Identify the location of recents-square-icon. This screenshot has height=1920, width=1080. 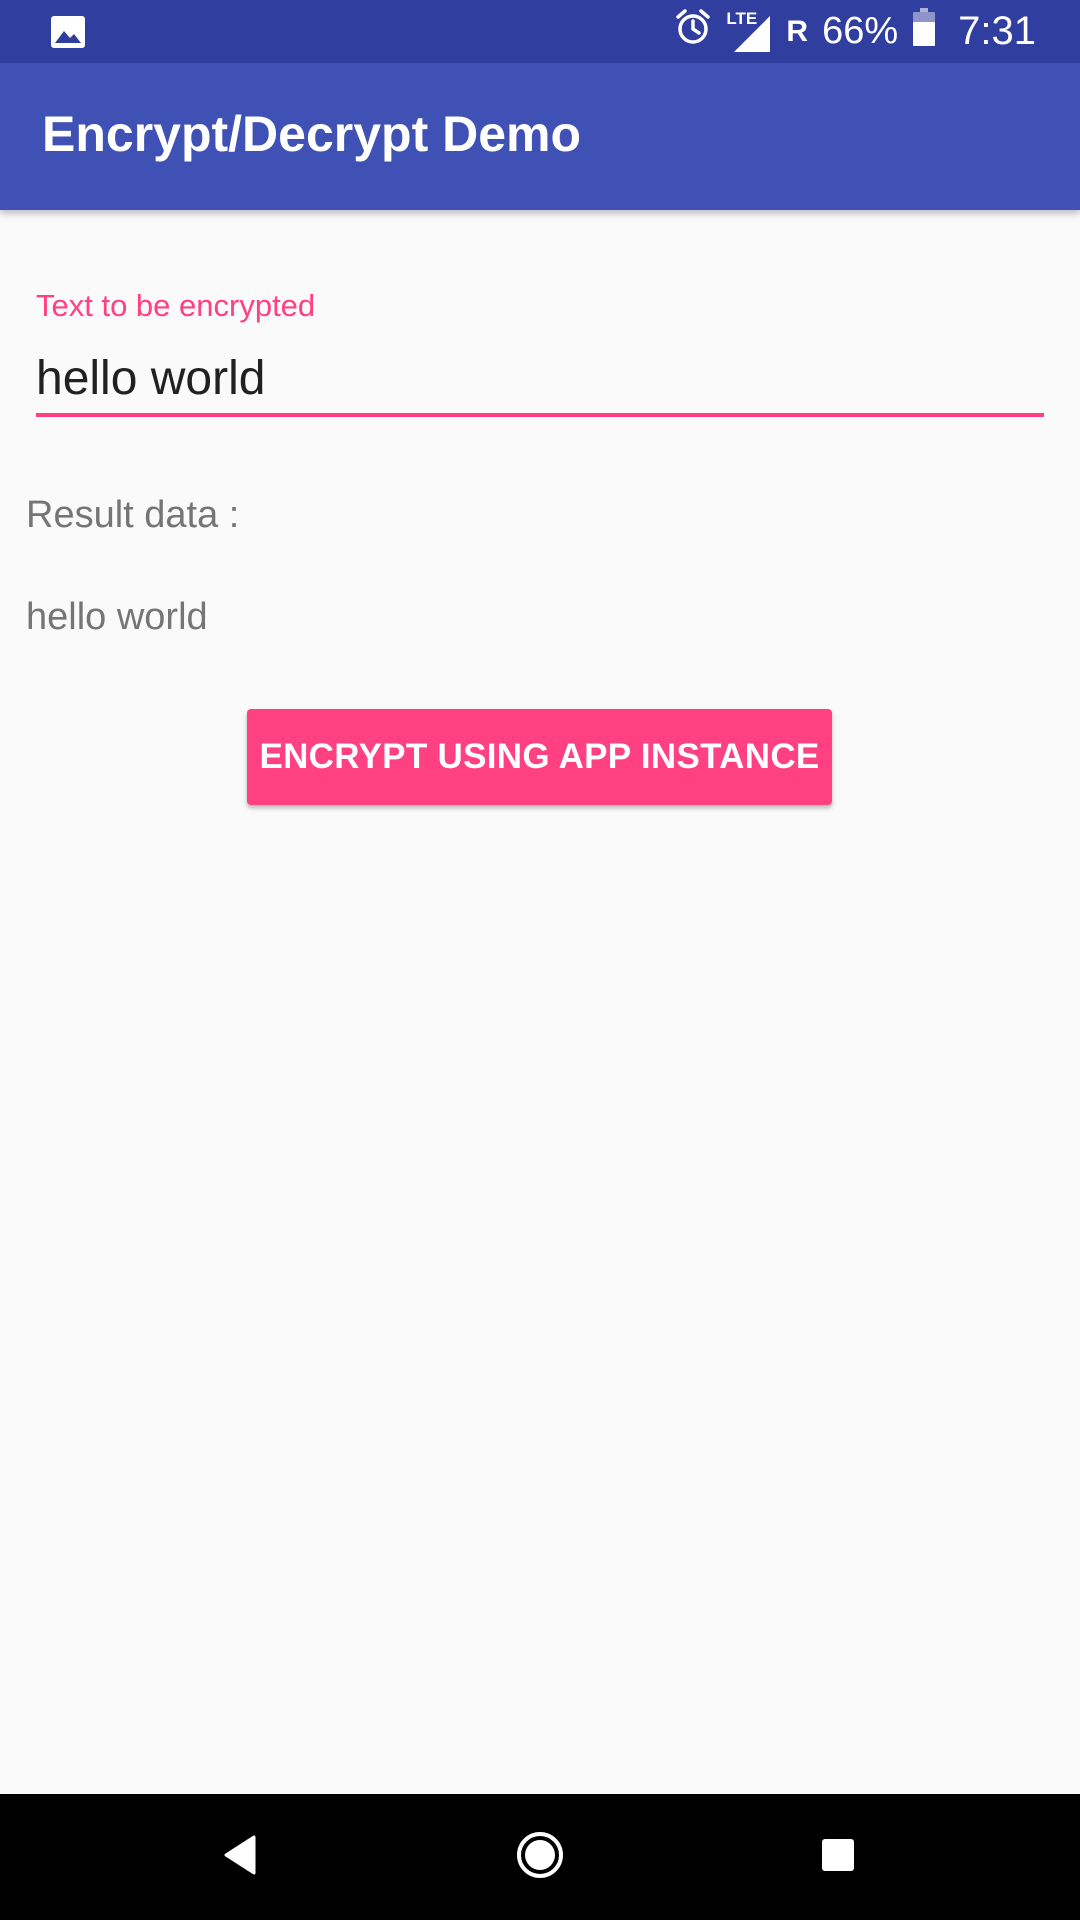
(838, 1857).